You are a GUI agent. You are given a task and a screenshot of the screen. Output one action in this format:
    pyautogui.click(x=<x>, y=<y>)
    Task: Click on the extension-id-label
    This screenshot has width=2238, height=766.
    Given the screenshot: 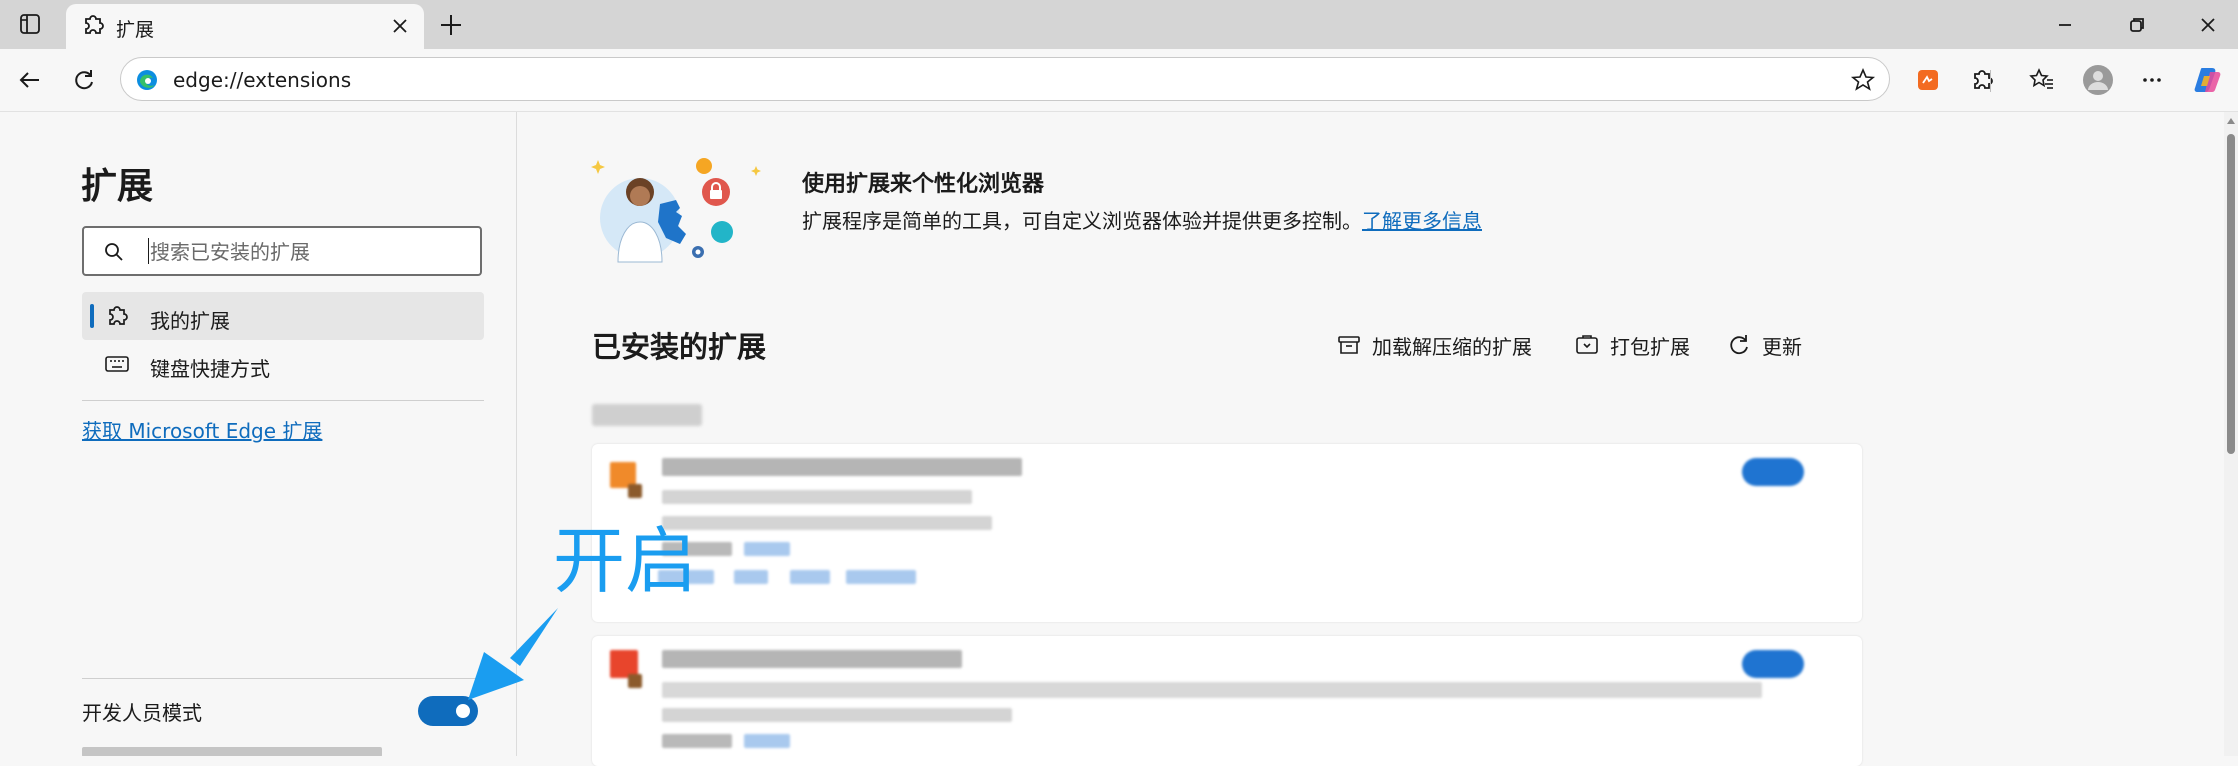 What is the action you would take?
    pyautogui.click(x=697, y=741)
    